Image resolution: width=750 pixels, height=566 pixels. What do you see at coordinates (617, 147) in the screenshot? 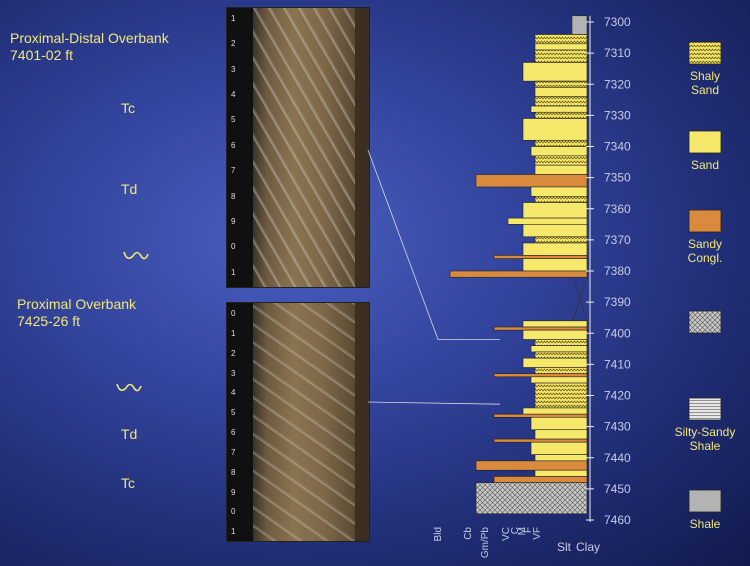
I see `depth-tick-label: 7340` at bounding box center [617, 147].